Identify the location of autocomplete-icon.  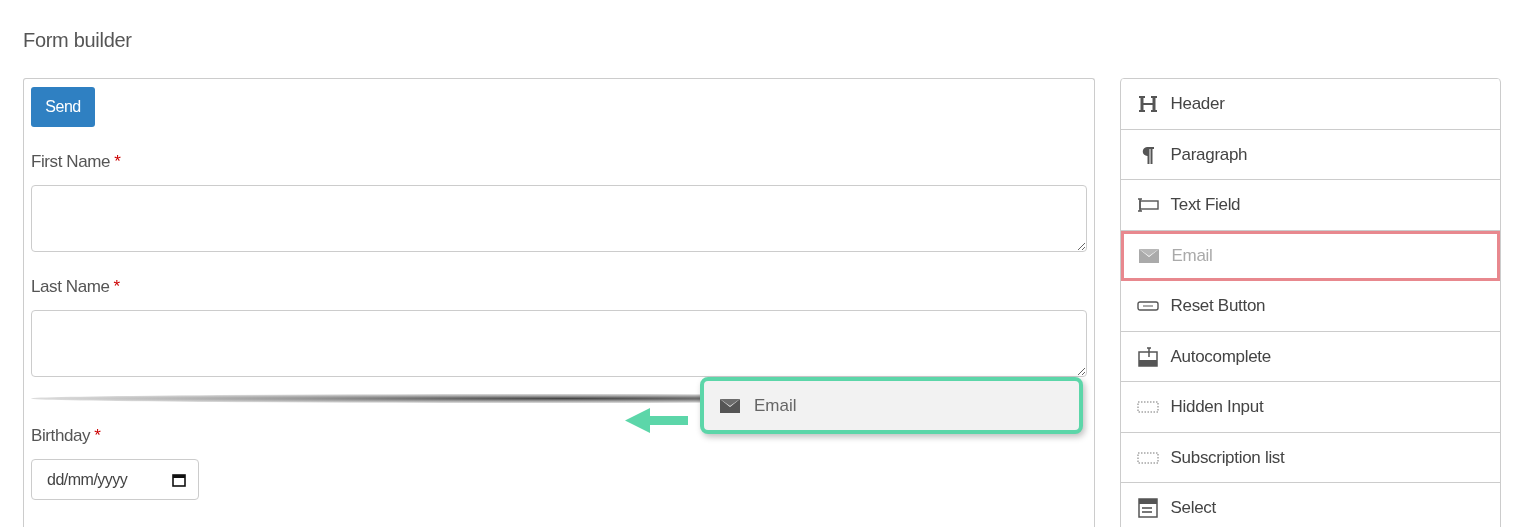
(1147, 356).